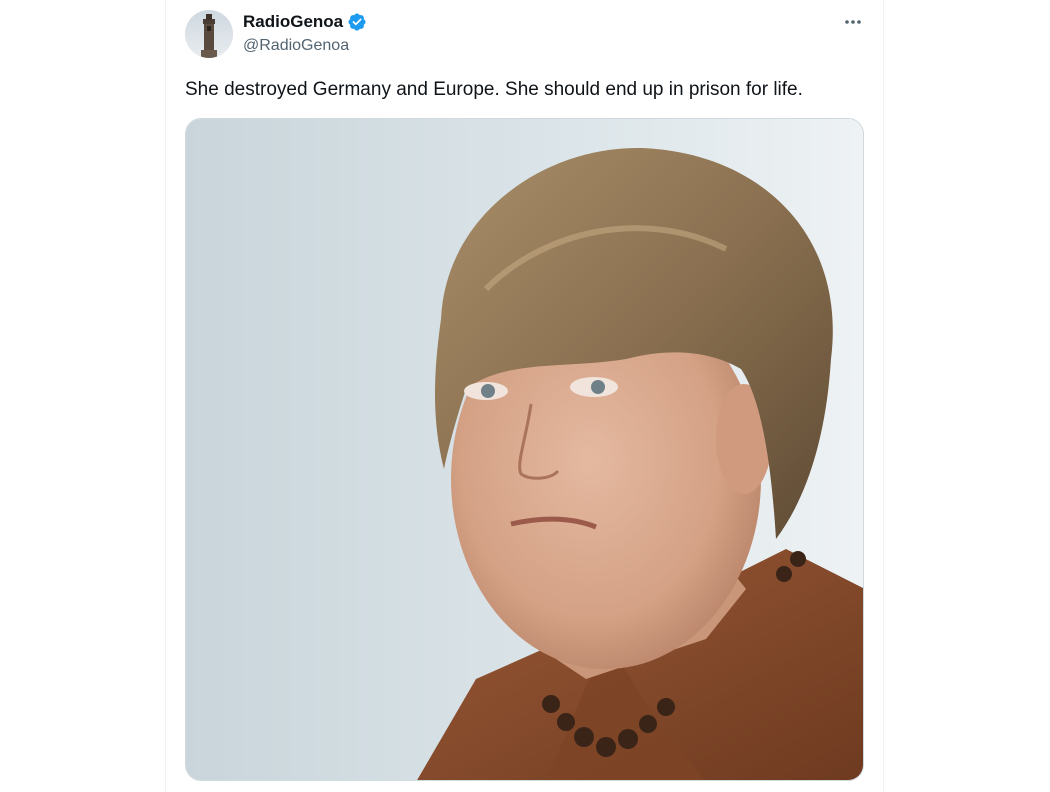 The image size is (1050, 792). What do you see at coordinates (293, 22) in the screenshot?
I see `display-name: RadioGenoa` at bounding box center [293, 22].